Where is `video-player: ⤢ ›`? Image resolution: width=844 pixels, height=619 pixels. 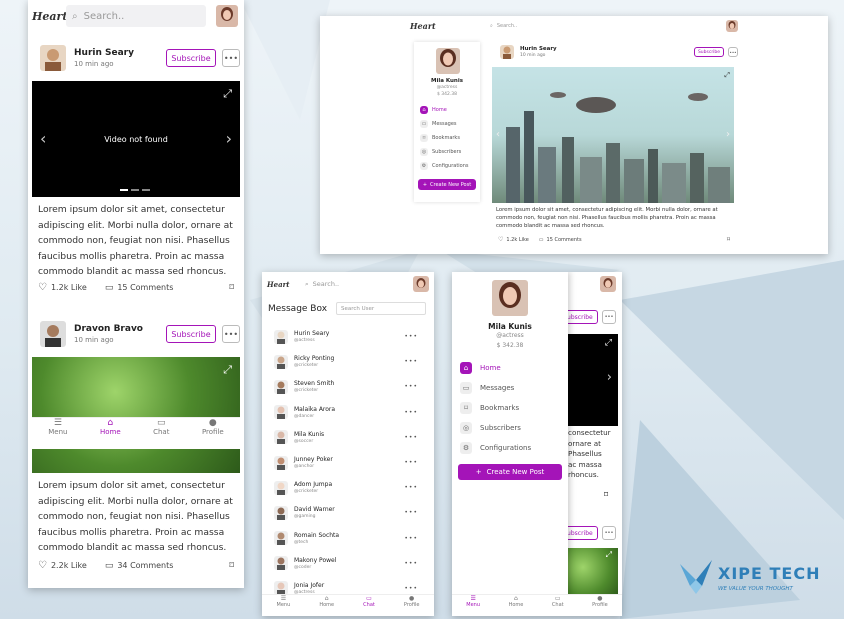
video-player: ⤢ › is located at coordinates (593, 380).